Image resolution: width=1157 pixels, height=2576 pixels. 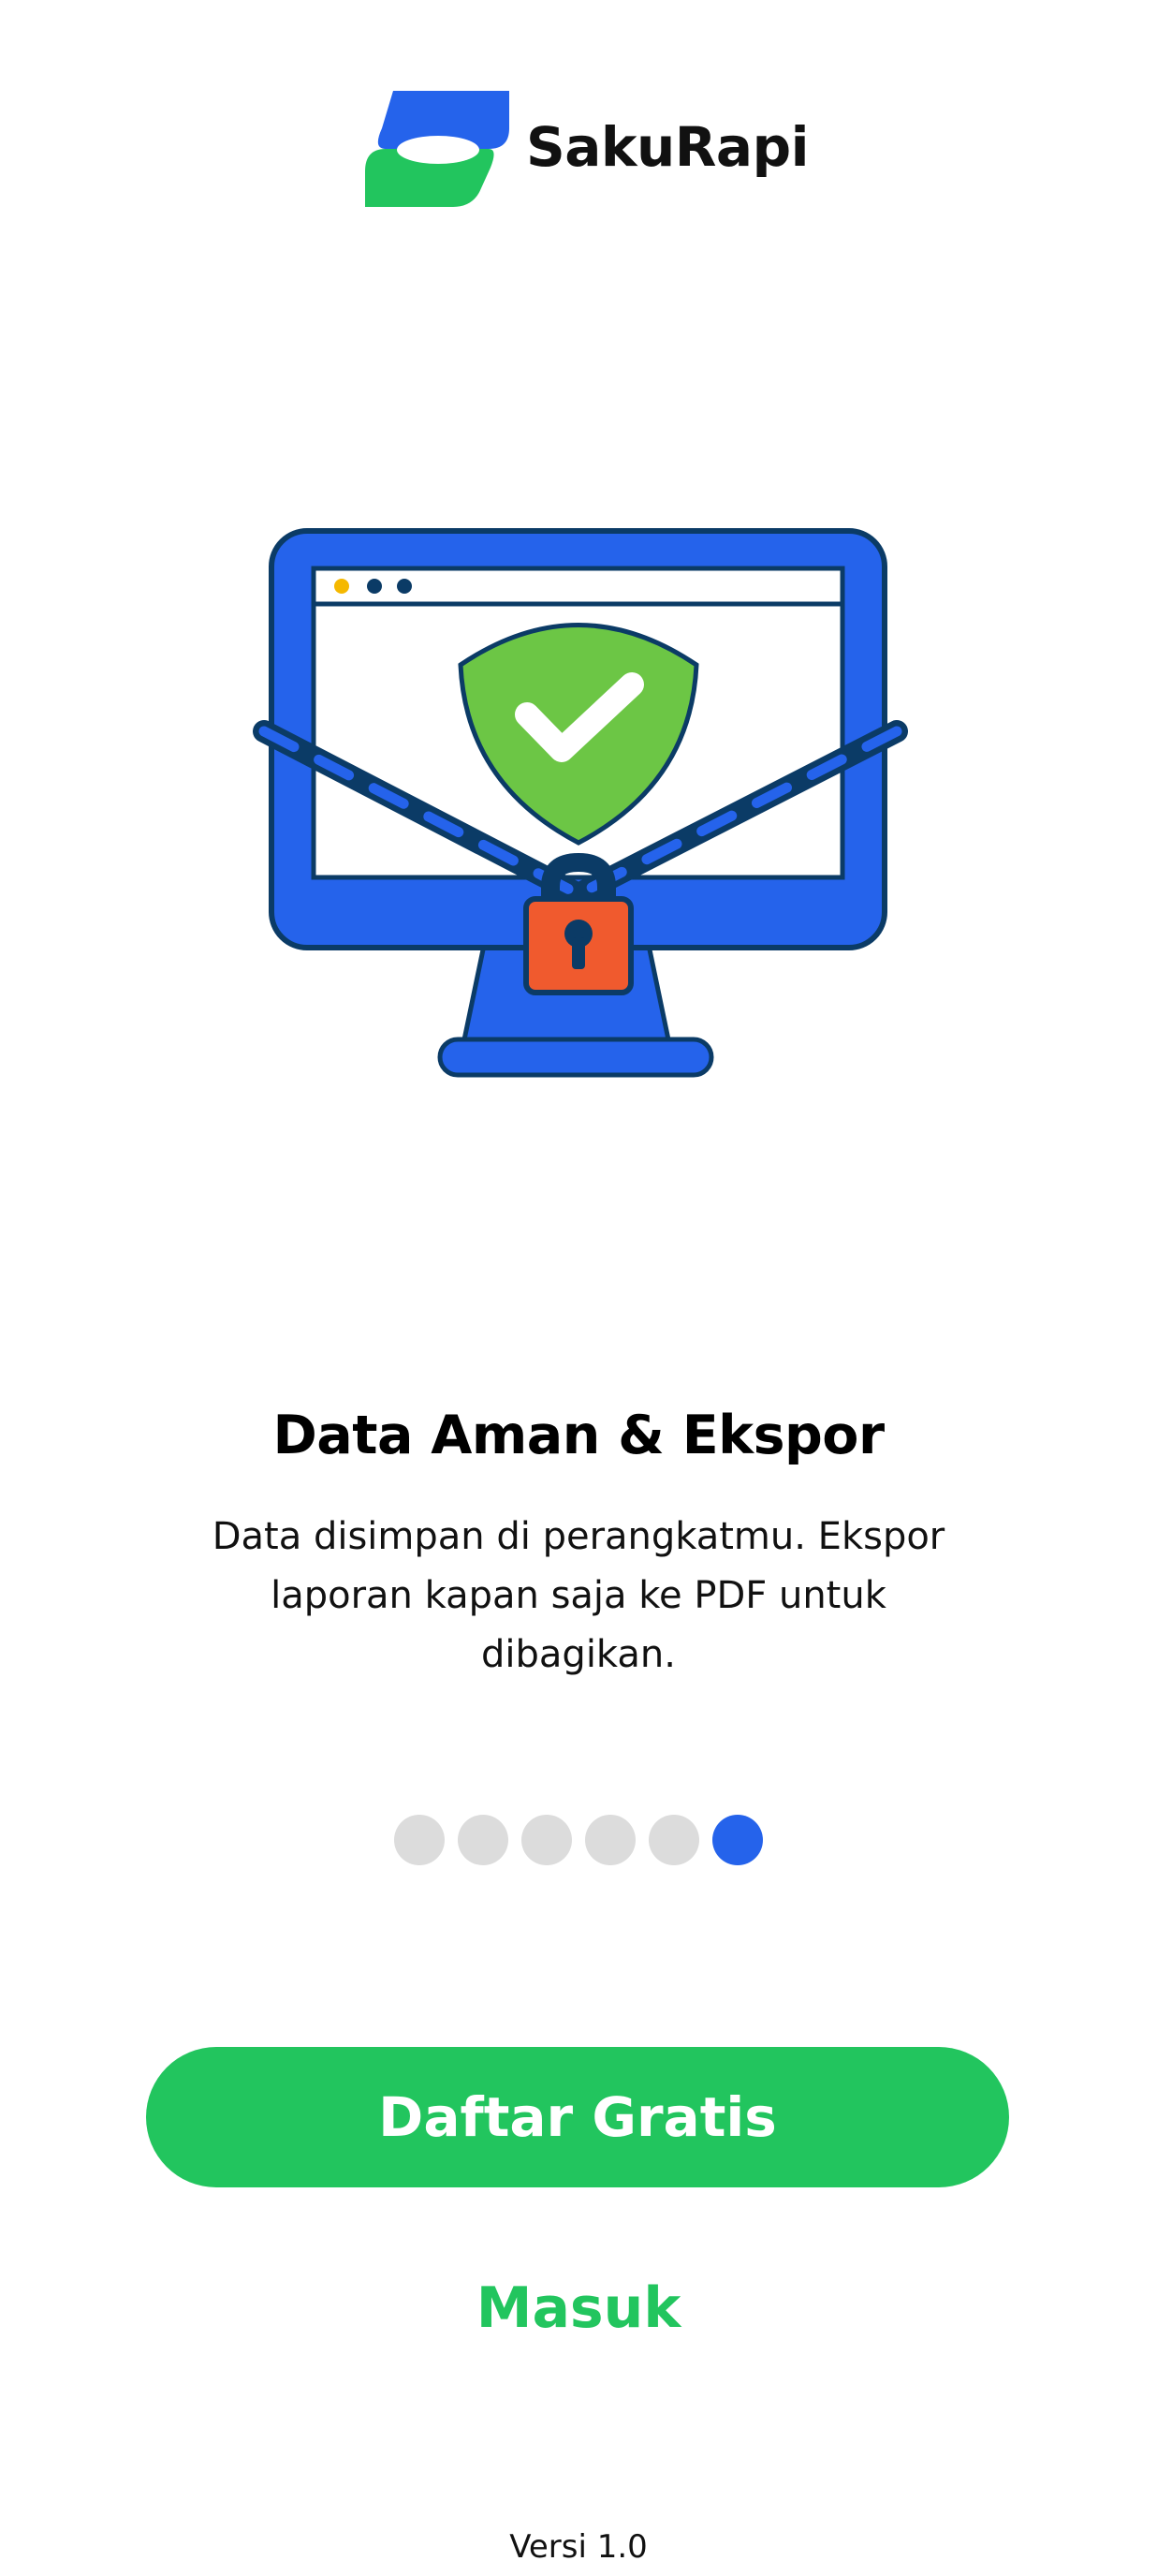 What do you see at coordinates (437, 149) in the screenshot?
I see `brand-logo-icon` at bounding box center [437, 149].